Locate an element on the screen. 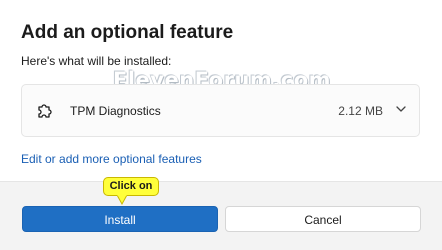 The width and height of the screenshot is (442, 250). click-on-callout: Click on is located at coordinates (131, 186).